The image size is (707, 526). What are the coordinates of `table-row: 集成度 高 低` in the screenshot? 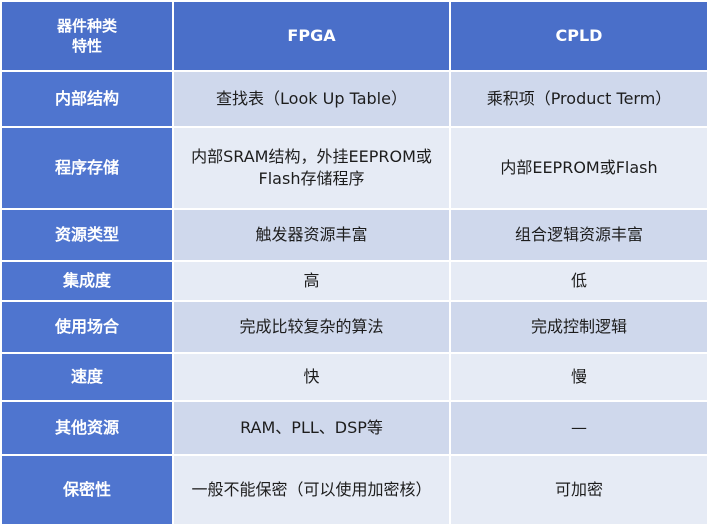 It's located at (353, 281).